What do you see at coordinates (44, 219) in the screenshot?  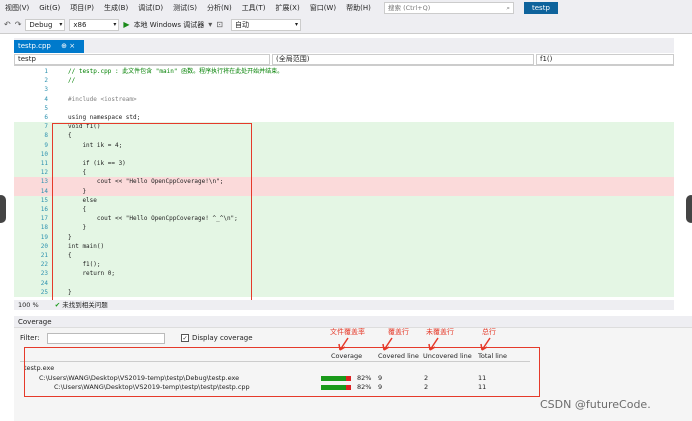 I see `line-number: 17` at bounding box center [44, 219].